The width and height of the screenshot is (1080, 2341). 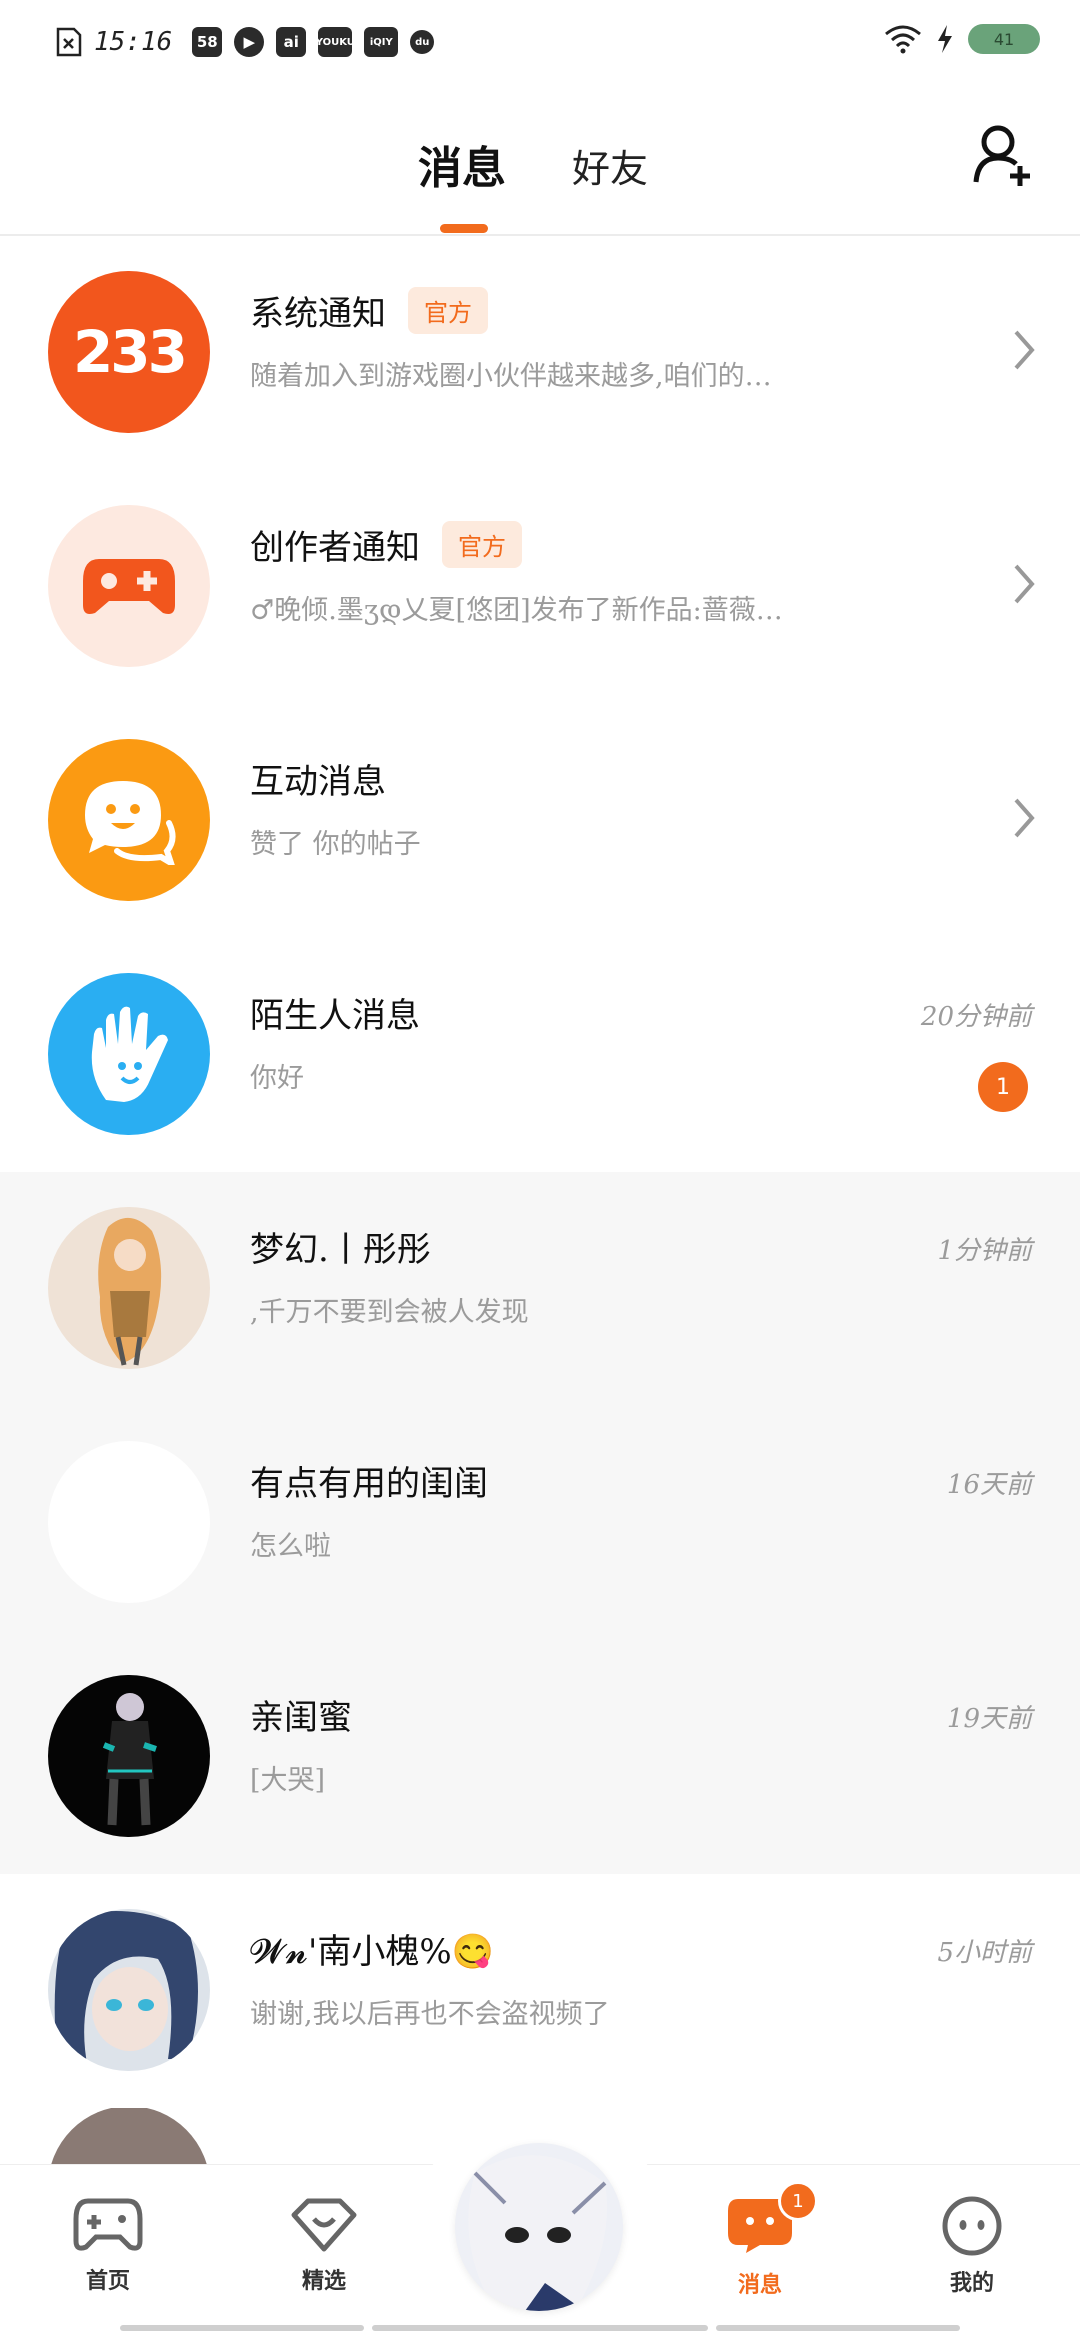 I want to click on conversation-preview: ,千万不要到会被人发现, so click(x=389, y=1312).